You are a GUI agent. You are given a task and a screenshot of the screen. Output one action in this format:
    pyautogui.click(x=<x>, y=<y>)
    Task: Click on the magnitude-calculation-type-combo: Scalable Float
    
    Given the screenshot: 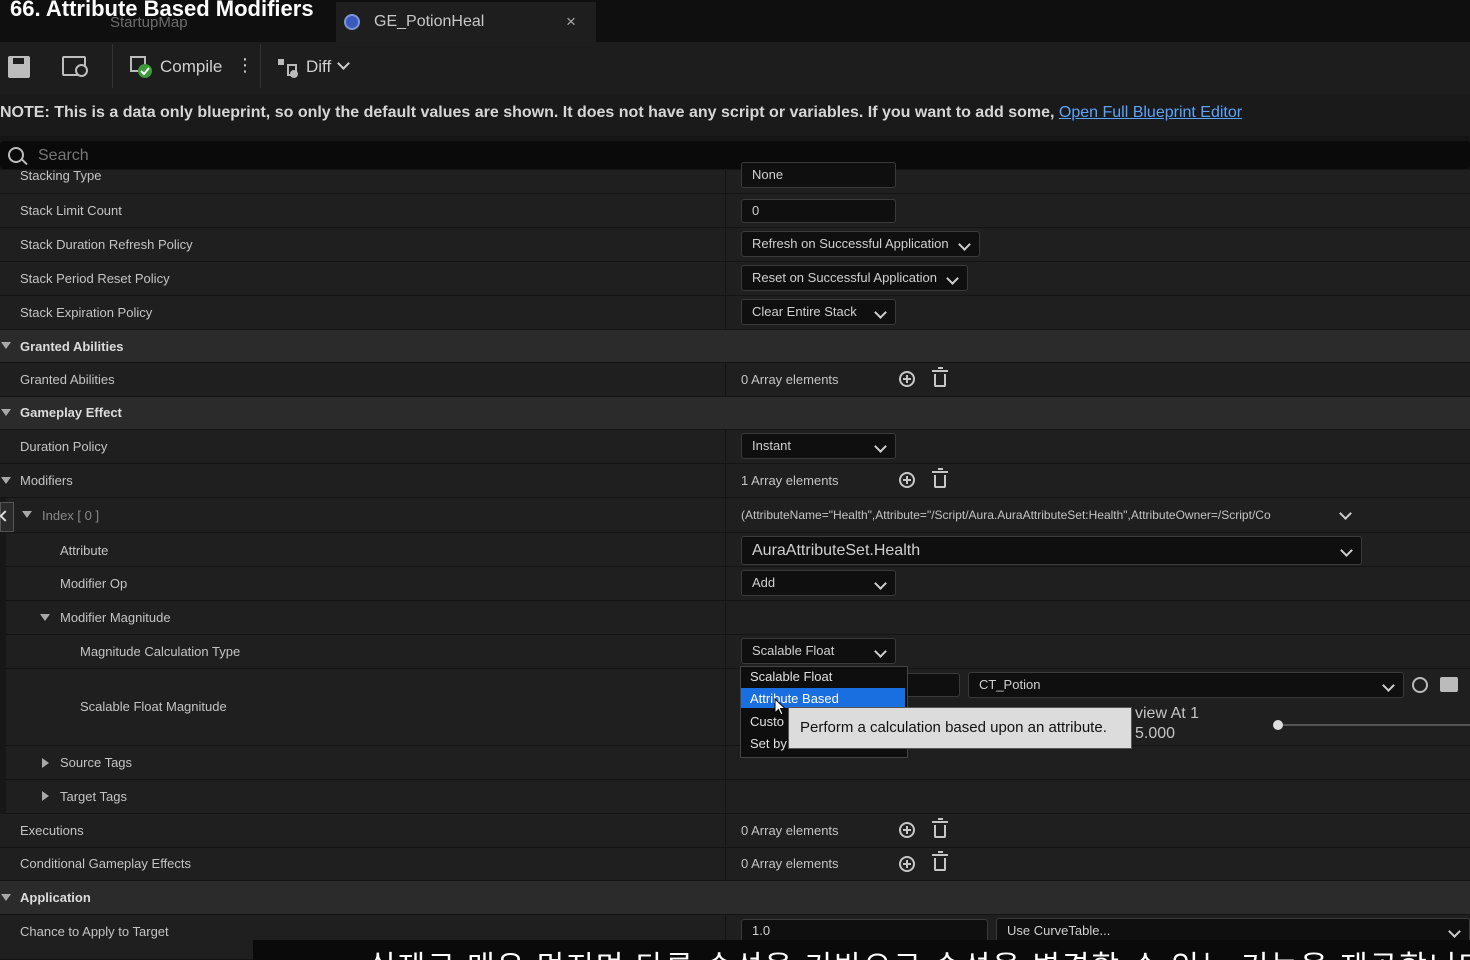 What is the action you would take?
    pyautogui.click(x=818, y=651)
    